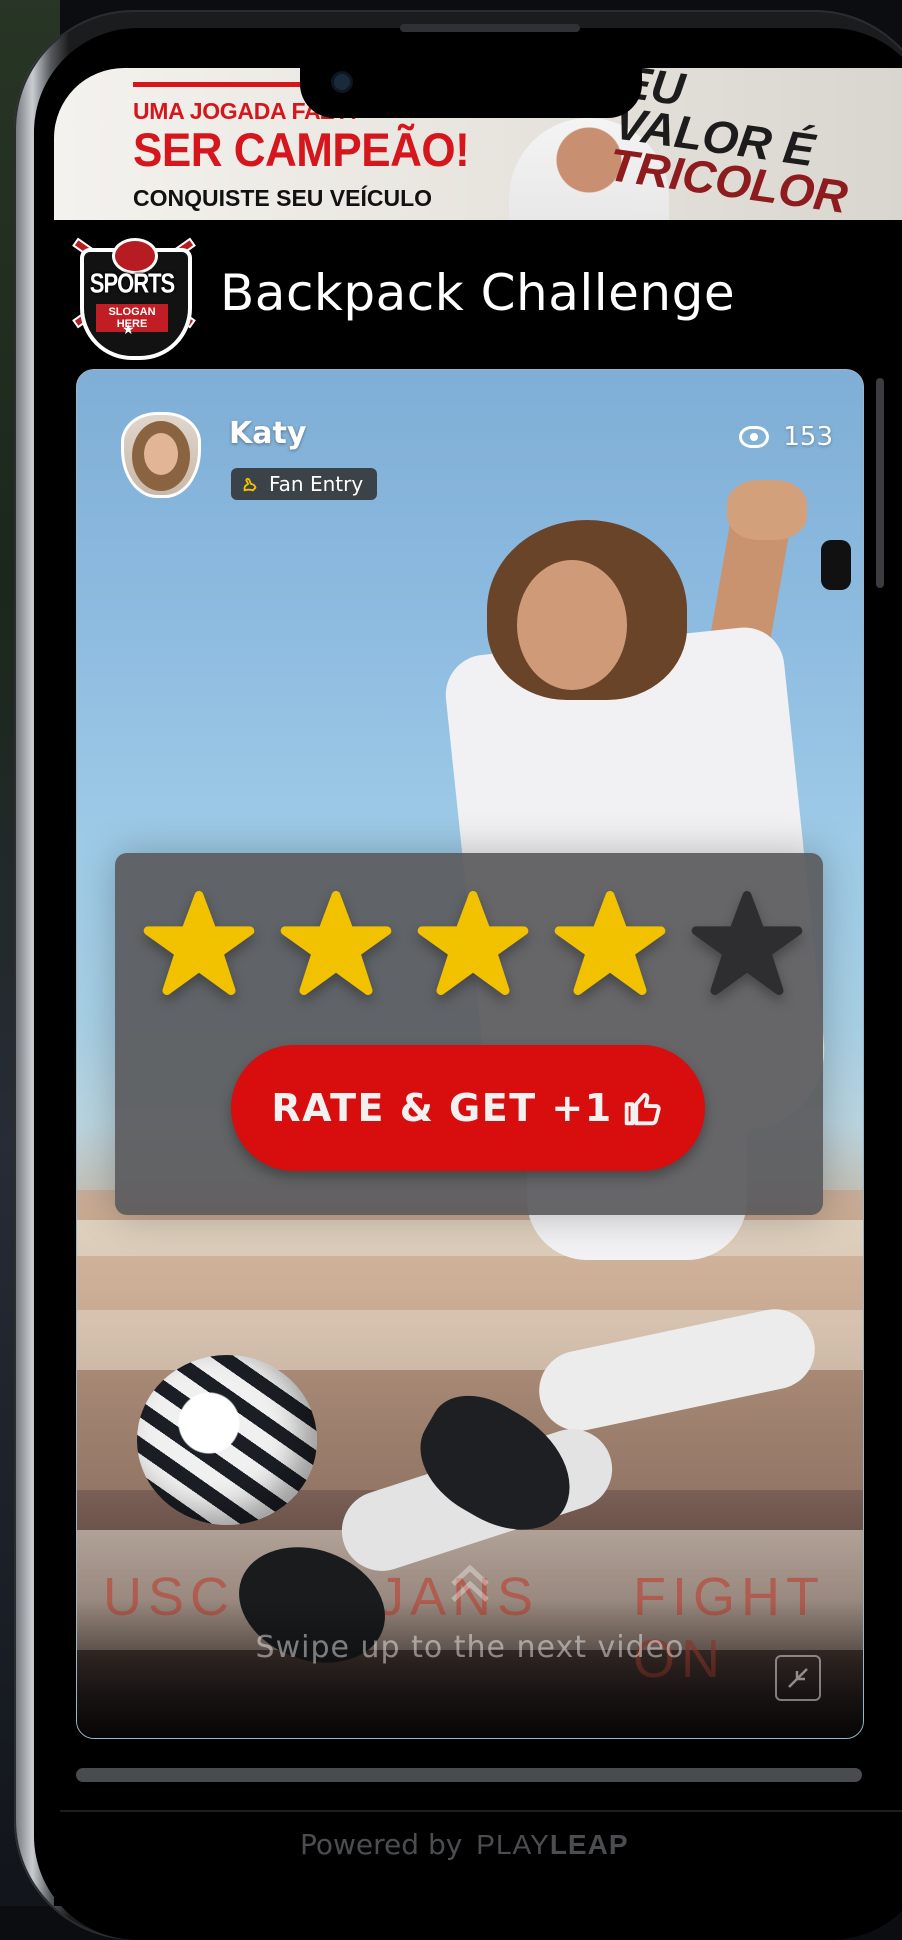 The image size is (902, 1940). Describe the element at coordinates (610, 943) in the screenshot. I see `star-4-icon` at that location.